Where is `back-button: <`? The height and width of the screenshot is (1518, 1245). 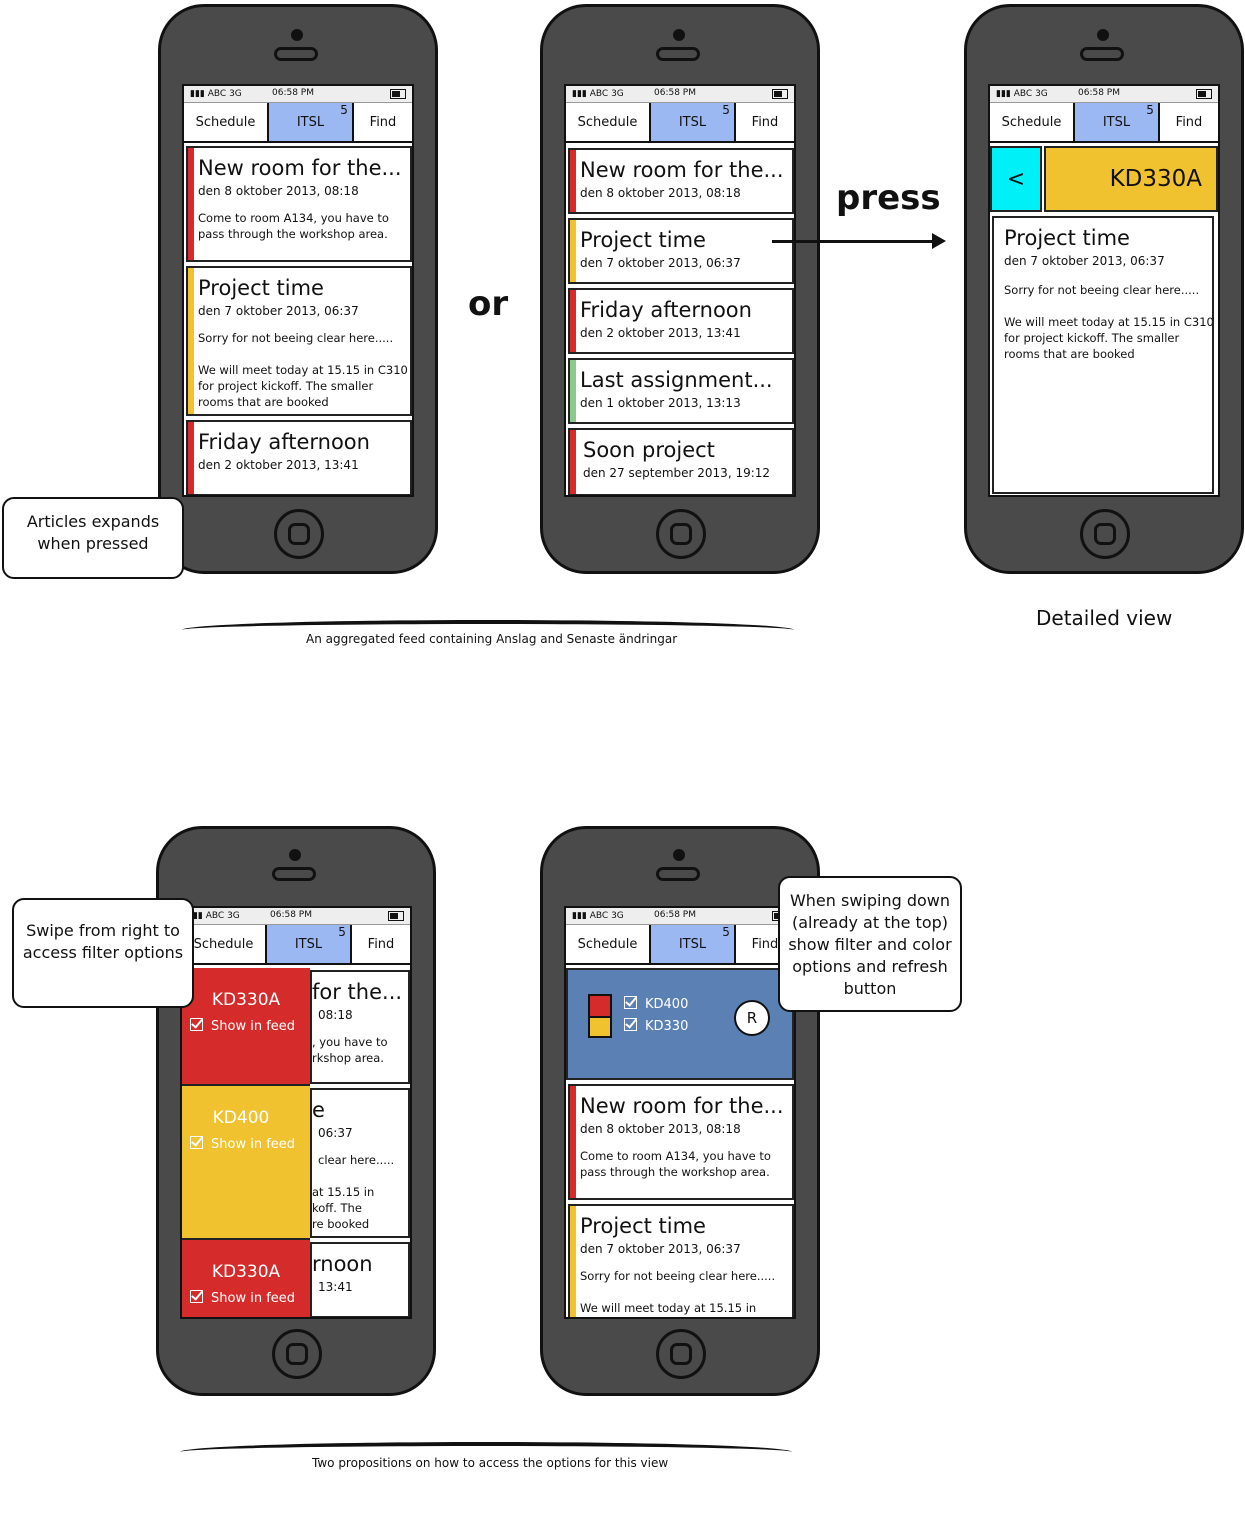 back-button: < is located at coordinates (1016, 179).